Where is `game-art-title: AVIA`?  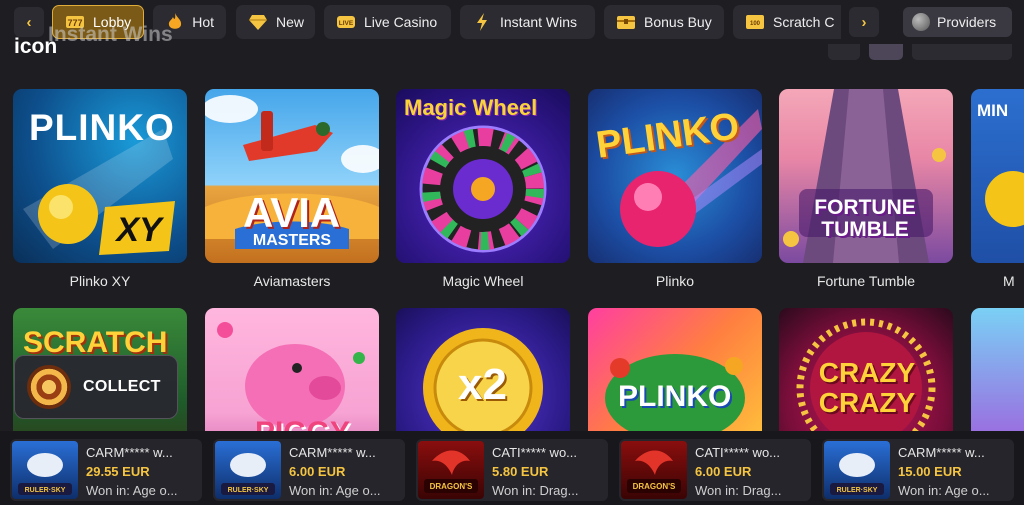
game-art-title: AVIA is located at coordinates (292, 212).